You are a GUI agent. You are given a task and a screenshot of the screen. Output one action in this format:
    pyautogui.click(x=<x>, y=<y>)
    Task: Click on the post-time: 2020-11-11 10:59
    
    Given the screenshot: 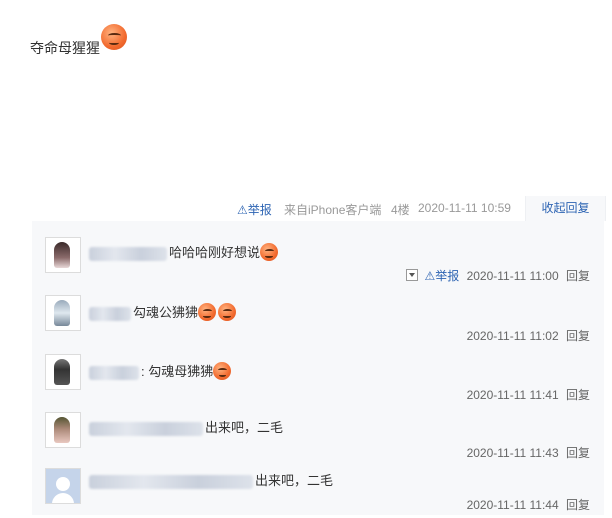 What is the action you would take?
    pyautogui.click(x=464, y=208)
    